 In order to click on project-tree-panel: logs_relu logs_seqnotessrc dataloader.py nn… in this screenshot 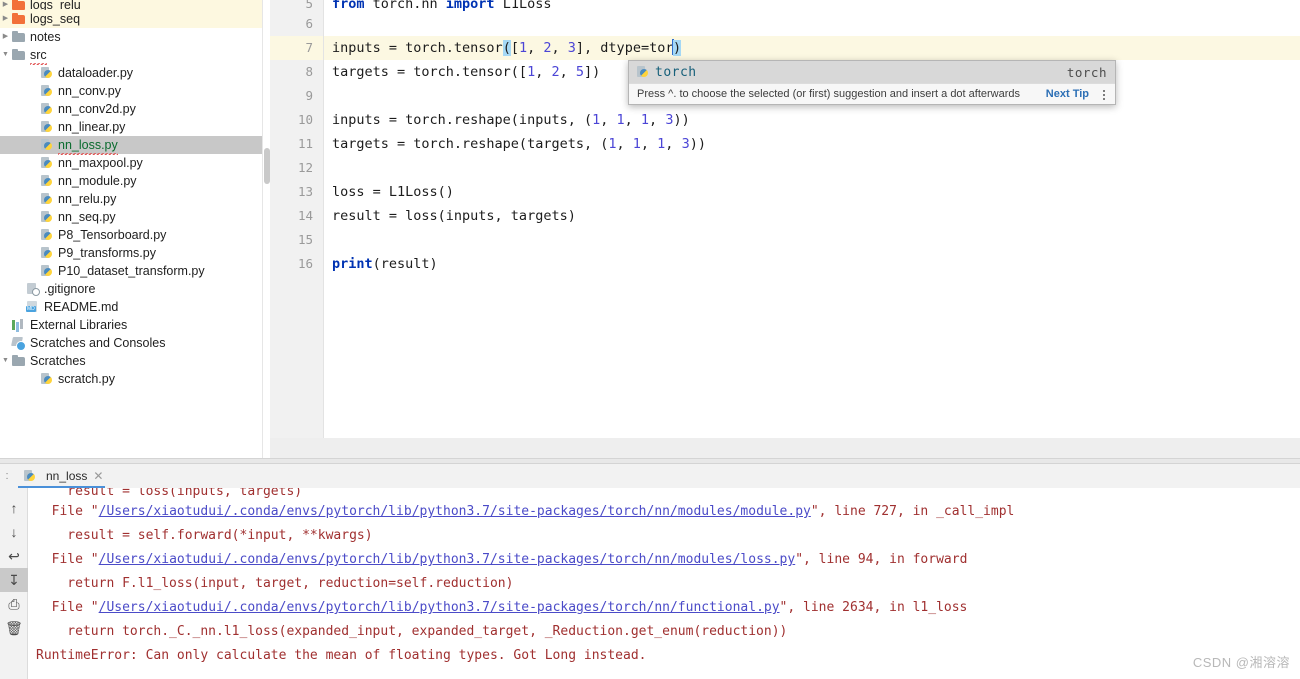, I will do `click(131, 229)`.